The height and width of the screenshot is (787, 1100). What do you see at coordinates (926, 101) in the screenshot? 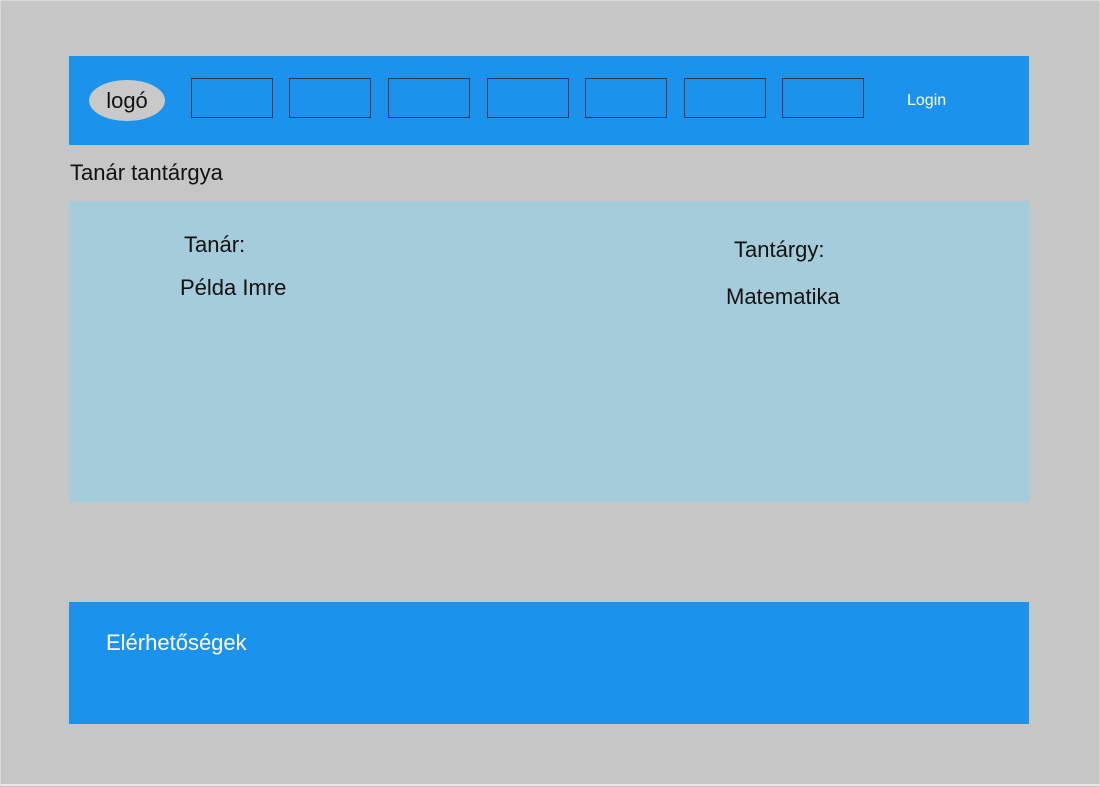
I see `login-link: Login` at bounding box center [926, 101].